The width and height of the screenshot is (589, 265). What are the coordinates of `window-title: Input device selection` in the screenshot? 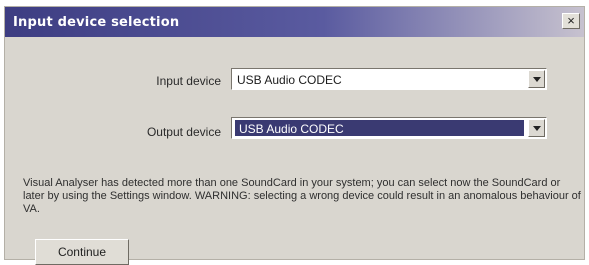 It's located at (96, 22).